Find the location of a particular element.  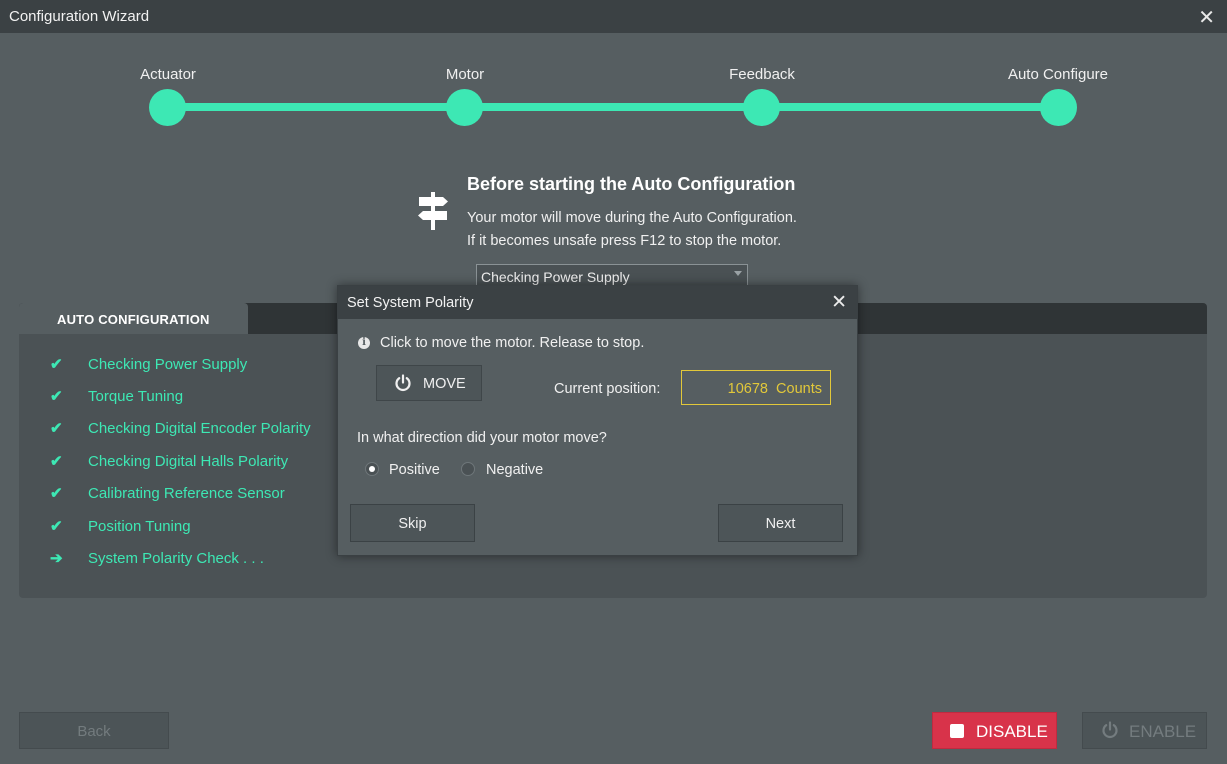

task-label: Checking Digital Halls Polarity is located at coordinates (188, 461).